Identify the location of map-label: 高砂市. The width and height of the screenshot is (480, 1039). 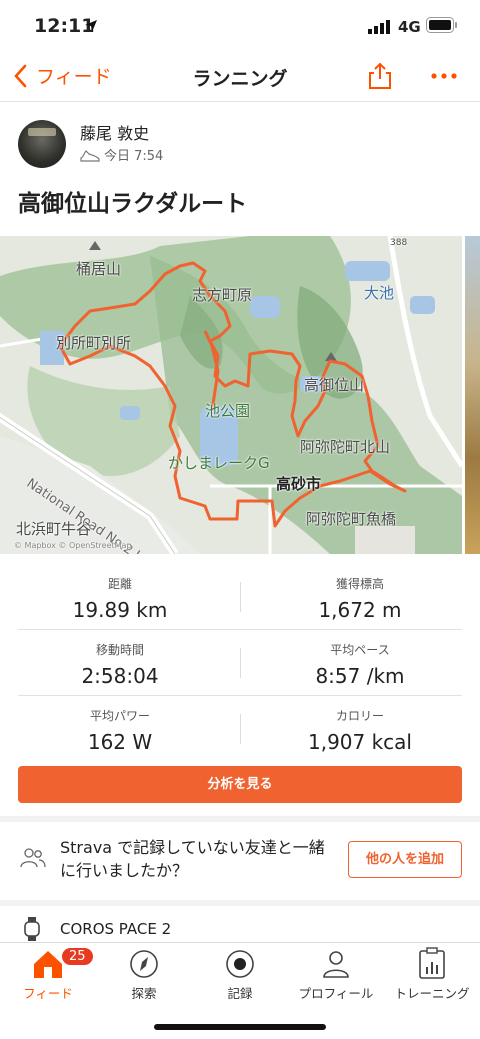
(299, 484).